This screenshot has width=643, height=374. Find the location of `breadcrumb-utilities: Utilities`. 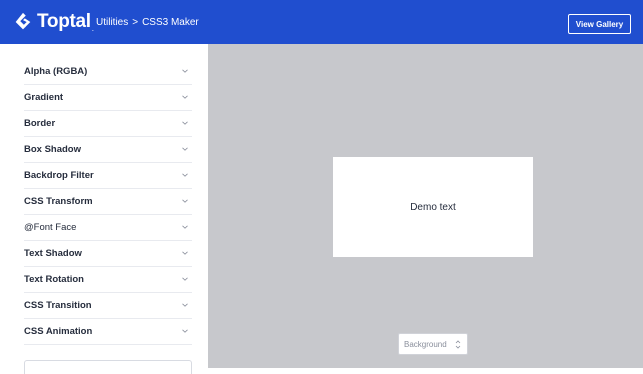

breadcrumb-utilities: Utilities is located at coordinates (112, 22).